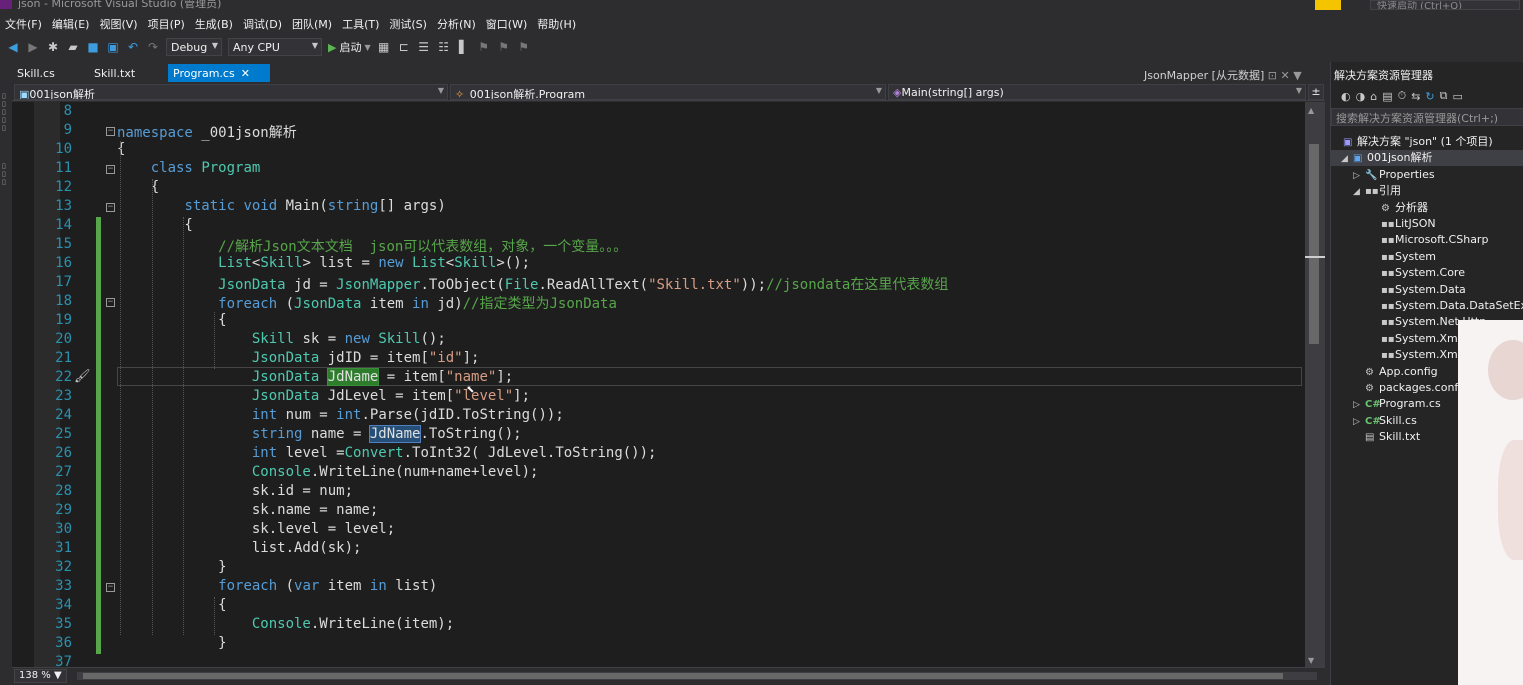  I want to click on tree-node-project: ◢ ▣ 001json解析, so click(1427, 158).